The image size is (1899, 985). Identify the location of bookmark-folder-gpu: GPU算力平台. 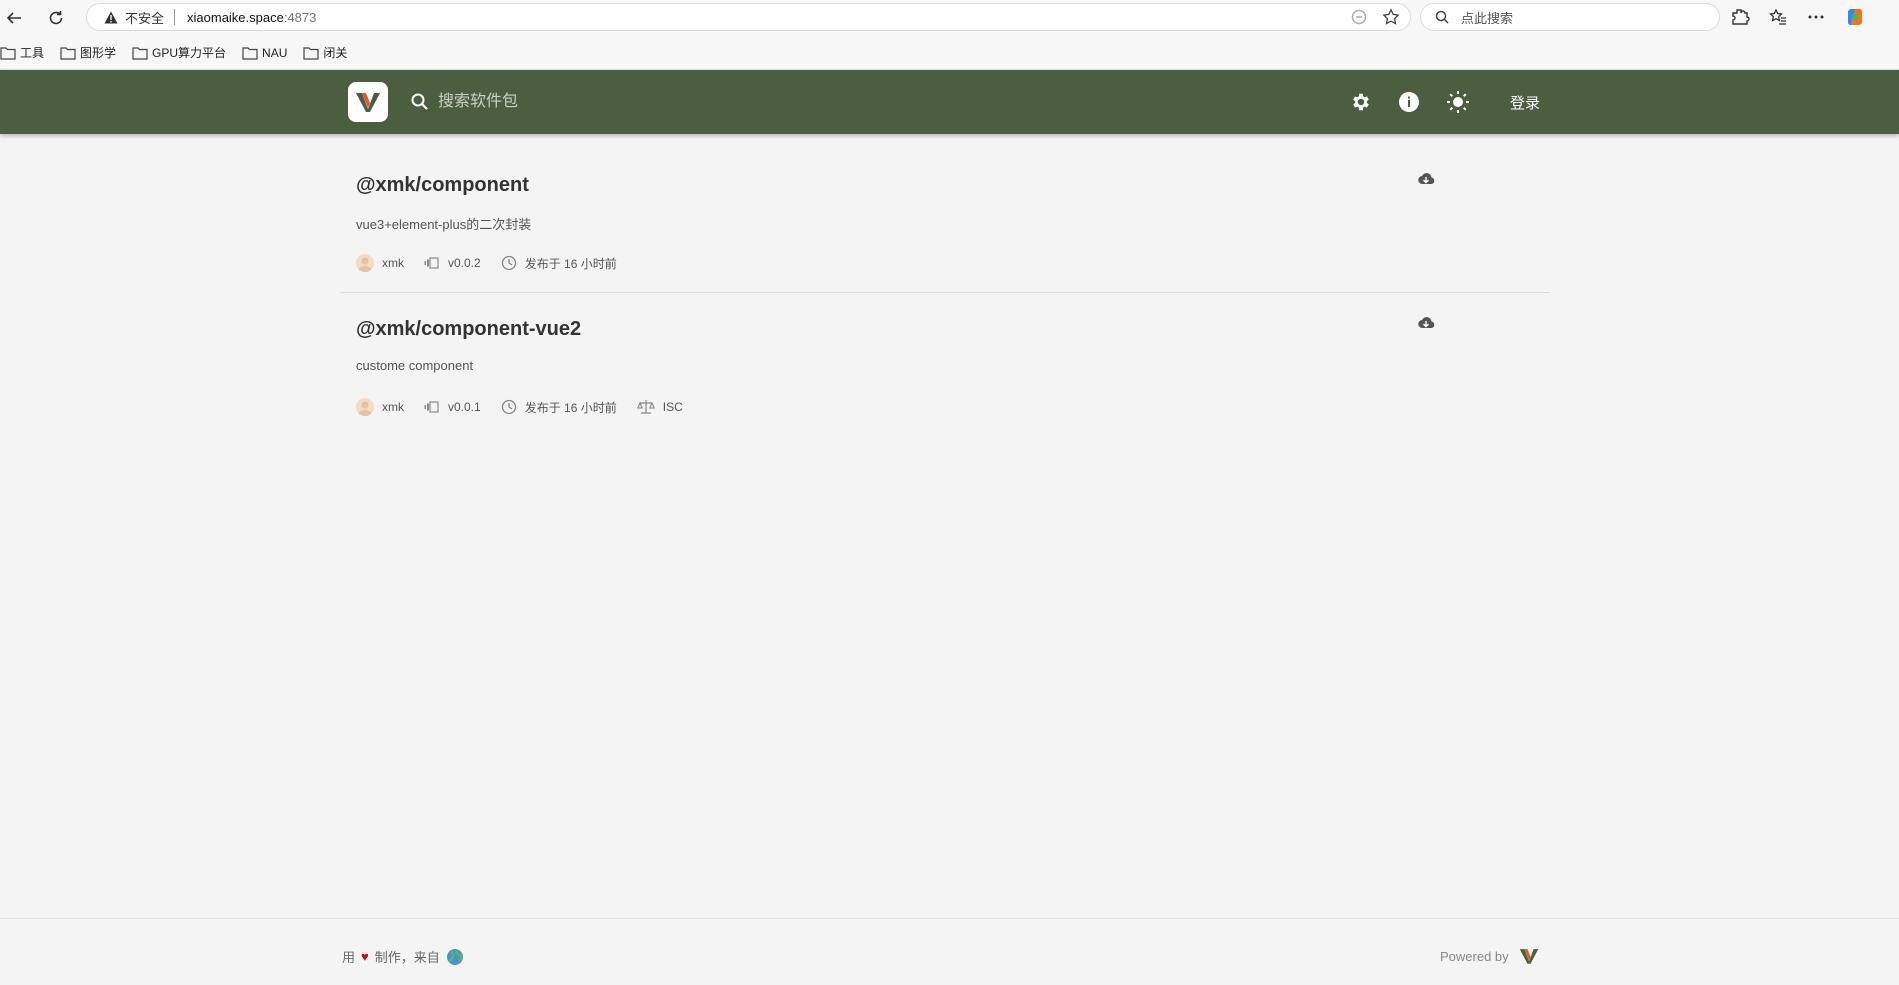
(179, 52).